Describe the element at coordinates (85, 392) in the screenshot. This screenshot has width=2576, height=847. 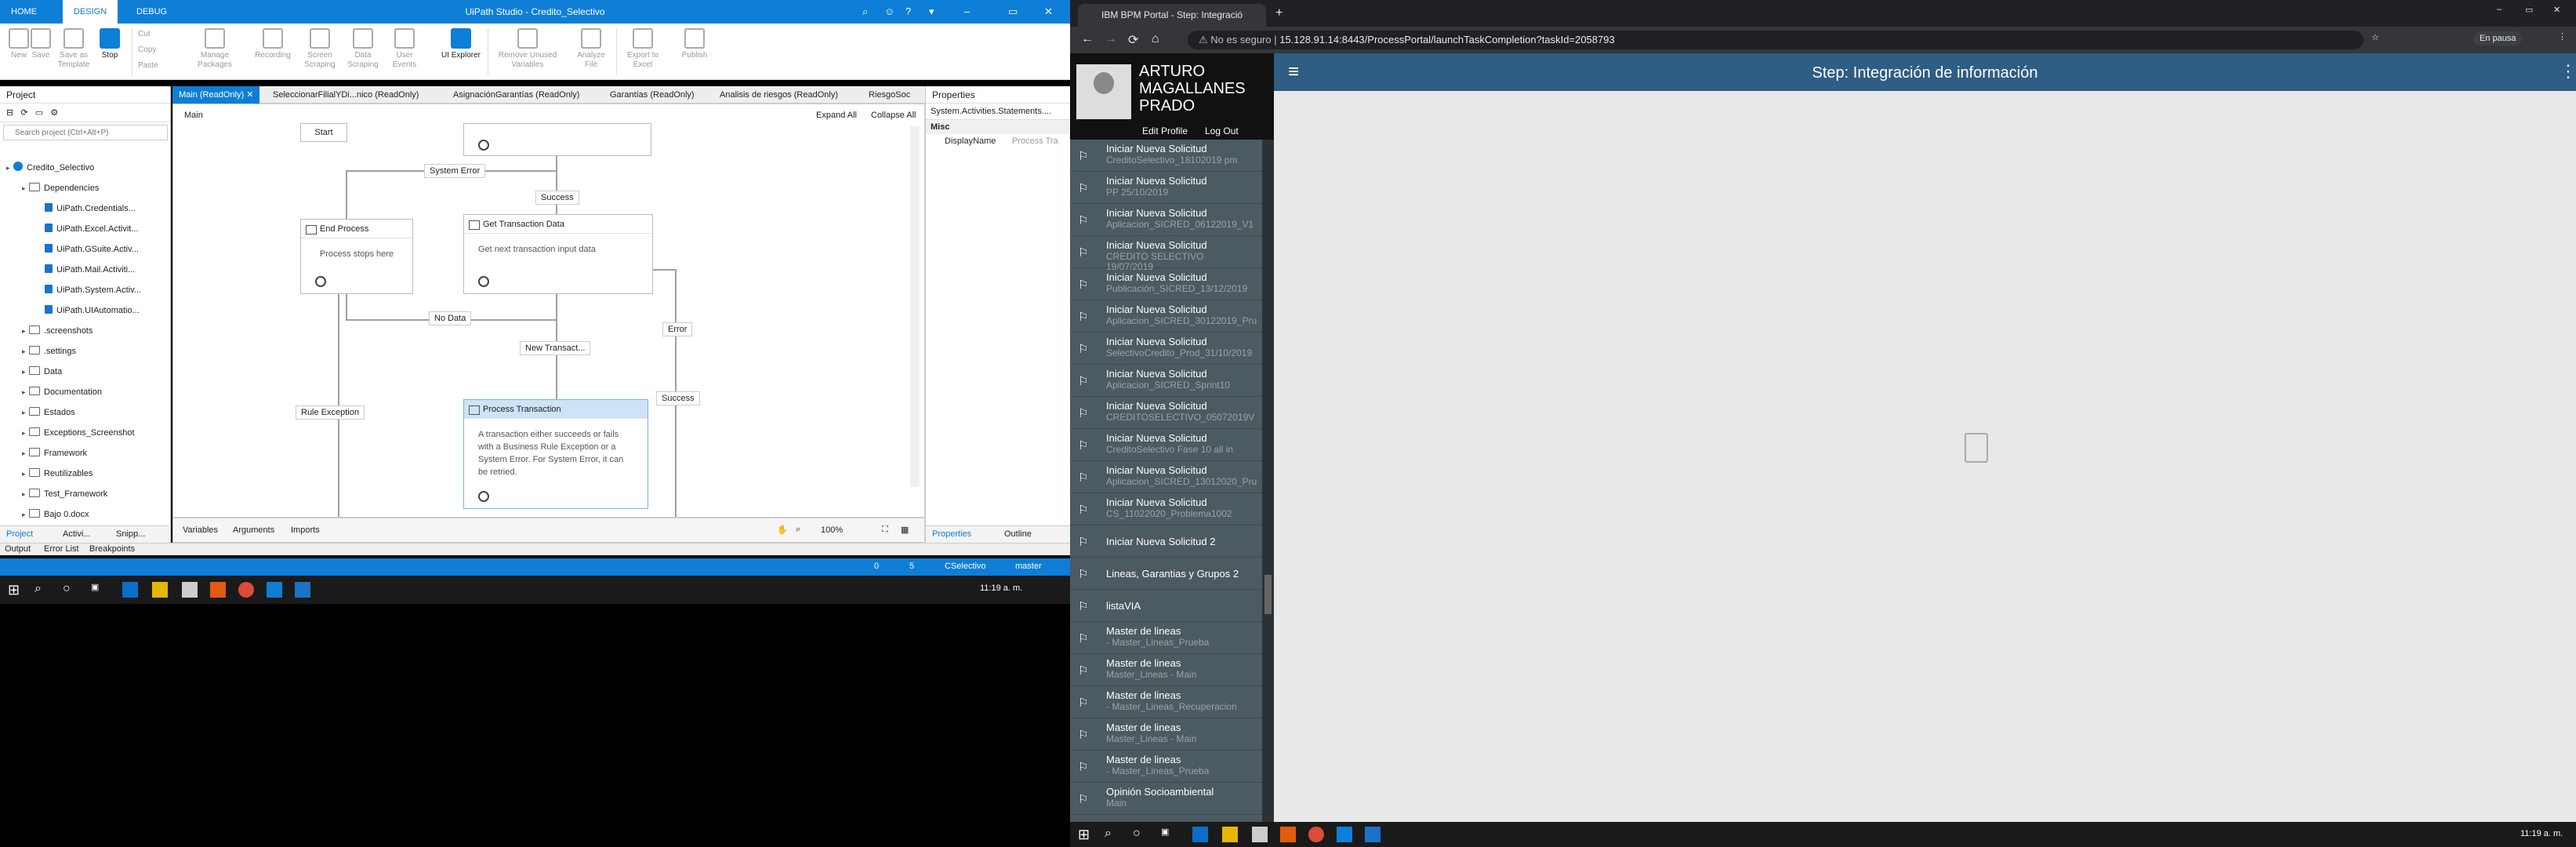
I see `tree-item: ▸ Documentation` at that location.